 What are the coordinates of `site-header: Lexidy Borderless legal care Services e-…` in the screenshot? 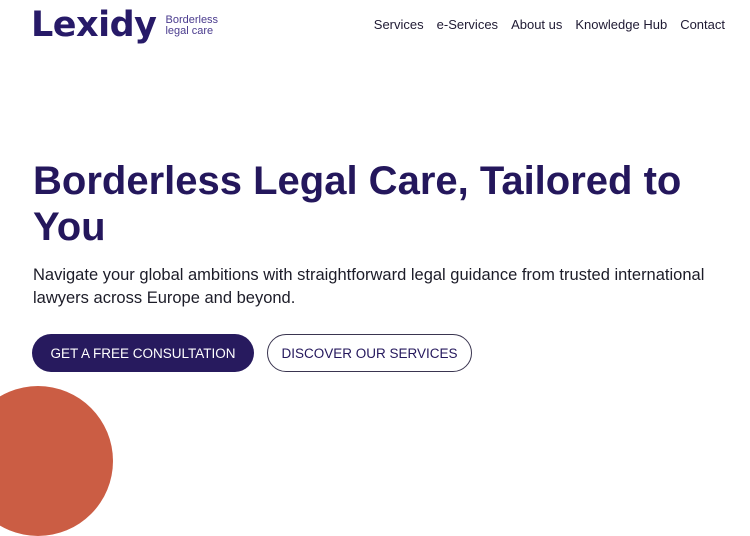 It's located at (375, 25).